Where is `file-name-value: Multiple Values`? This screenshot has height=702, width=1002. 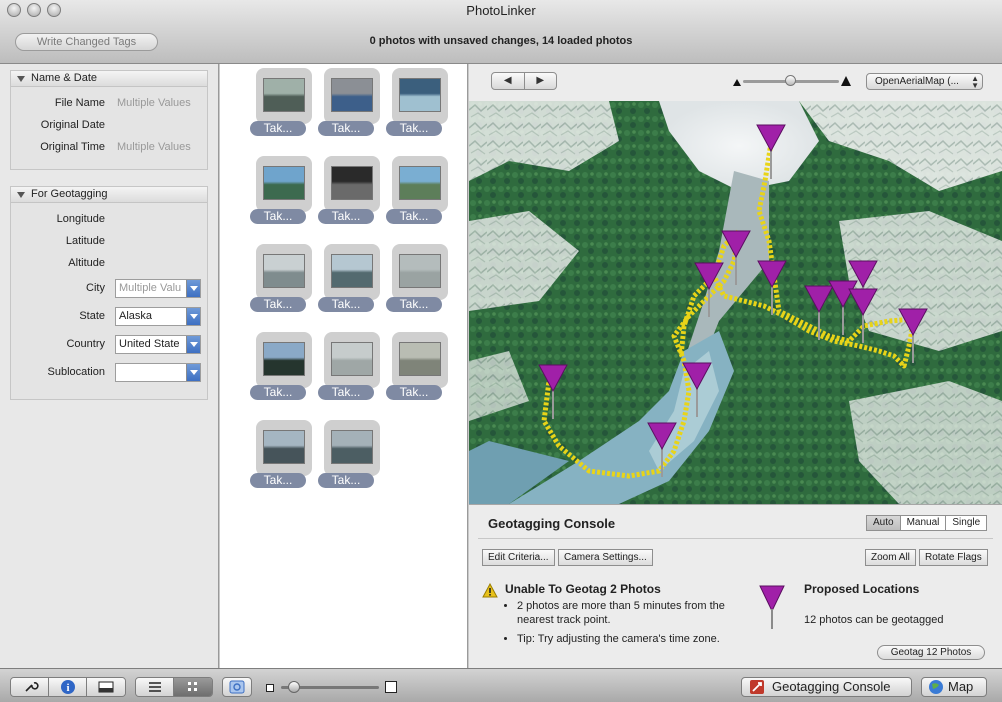 file-name-value: Multiple Values is located at coordinates (154, 103).